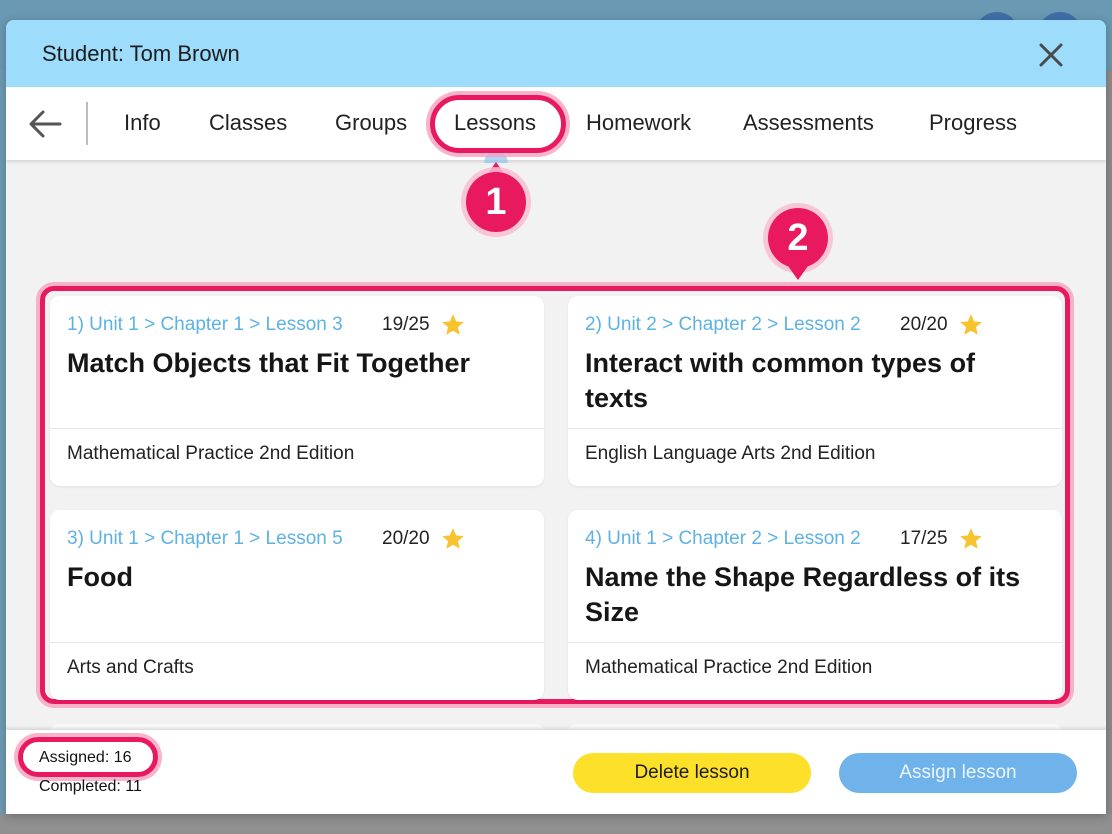 The image size is (1112, 834). I want to click on close-icon, so click(1051, 55).